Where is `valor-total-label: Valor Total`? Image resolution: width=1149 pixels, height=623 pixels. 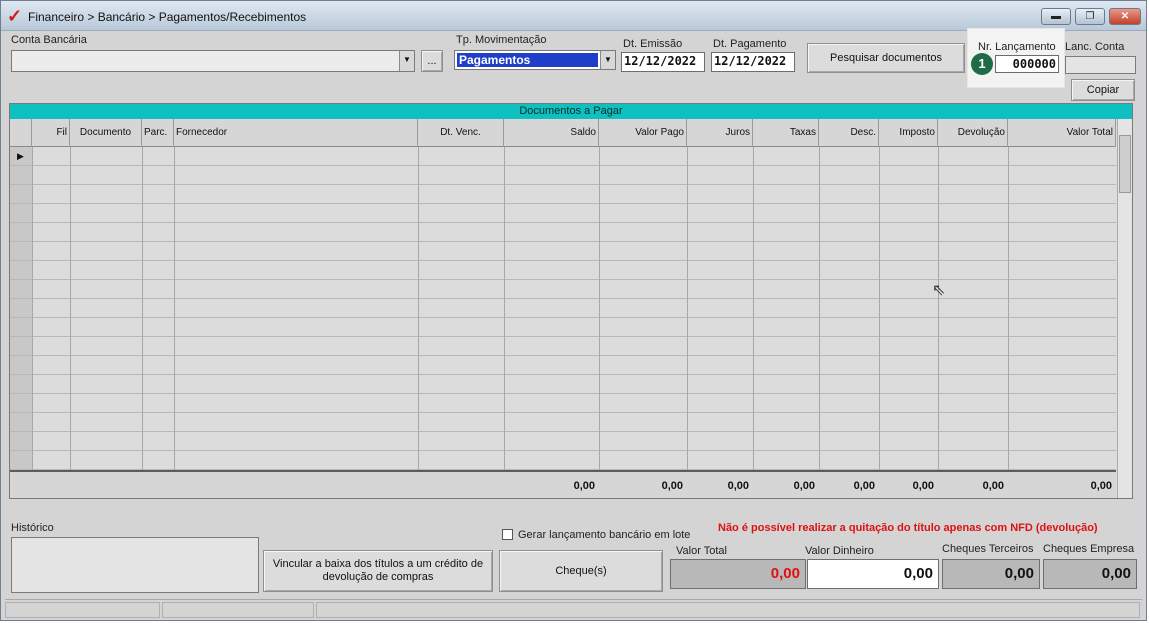
valor-total-label: Valor Total is located at coordinates (701, 551).